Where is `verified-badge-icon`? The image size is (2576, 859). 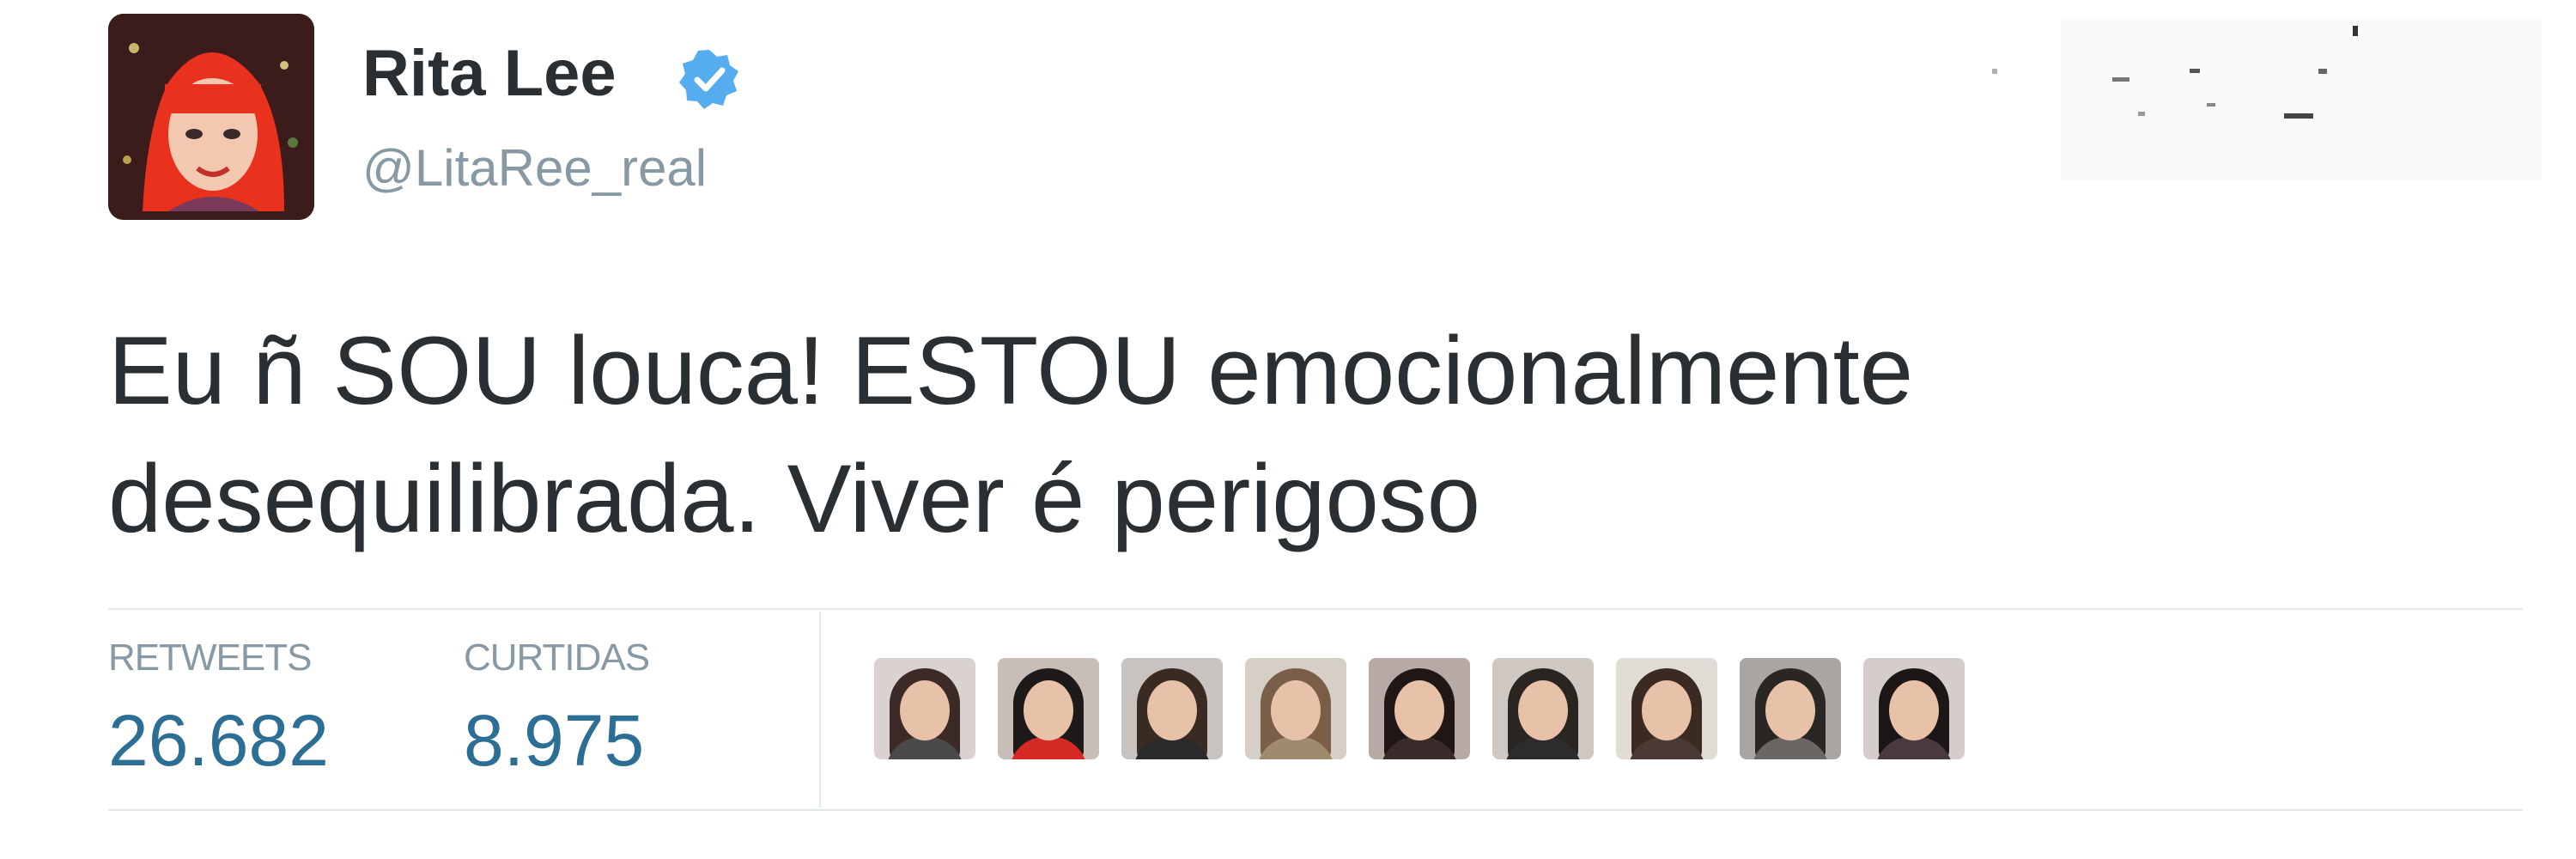
verified-badge-icon is located at coordinates (708, 79).